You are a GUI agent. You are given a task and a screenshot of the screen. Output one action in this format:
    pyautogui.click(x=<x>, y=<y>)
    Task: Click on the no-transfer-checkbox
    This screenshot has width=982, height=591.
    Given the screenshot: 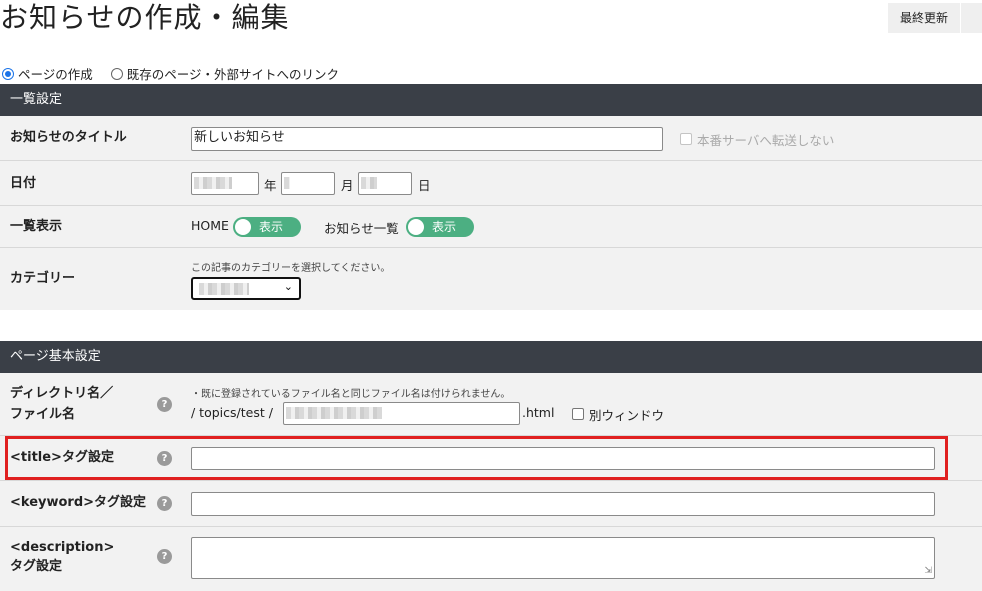 What is the action you would take?
    pyautogui.click(x=686, y=139)
    